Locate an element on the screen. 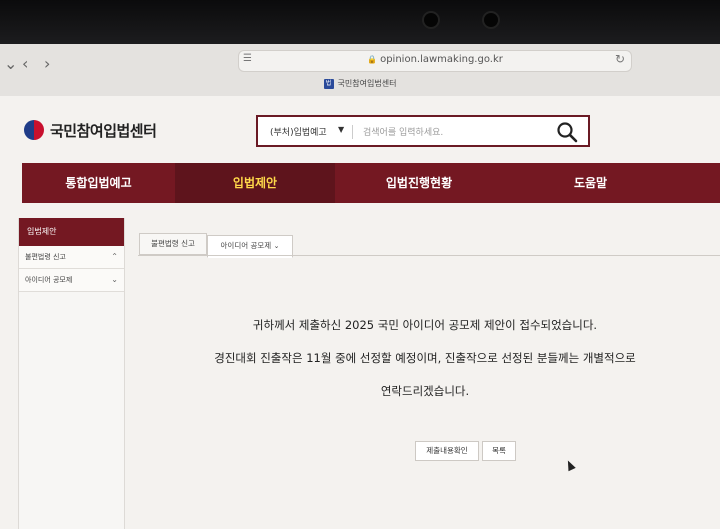 Image resolution: width=720 pixels, height=529 pixels. camera-lens is located at coordinates (491, 20).